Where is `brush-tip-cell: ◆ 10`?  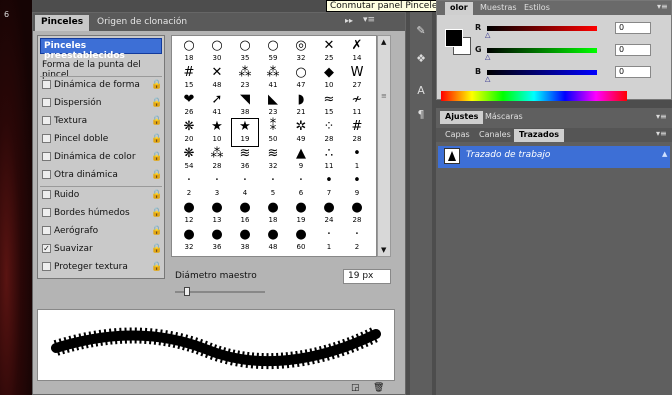 brush-tip-cell: ◆ 10 is located at coordinates (329, 78).